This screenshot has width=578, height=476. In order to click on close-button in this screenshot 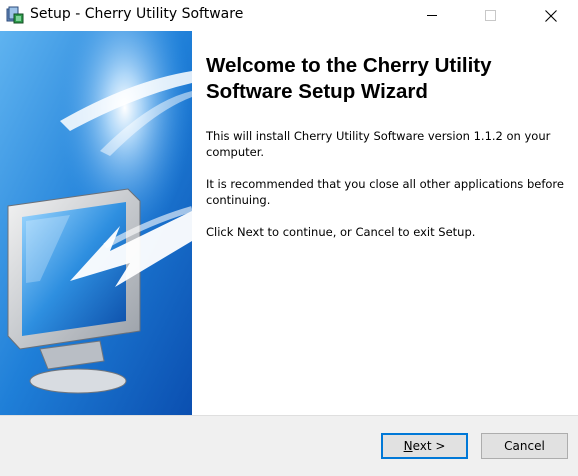, I will do `click(551, 15)`.